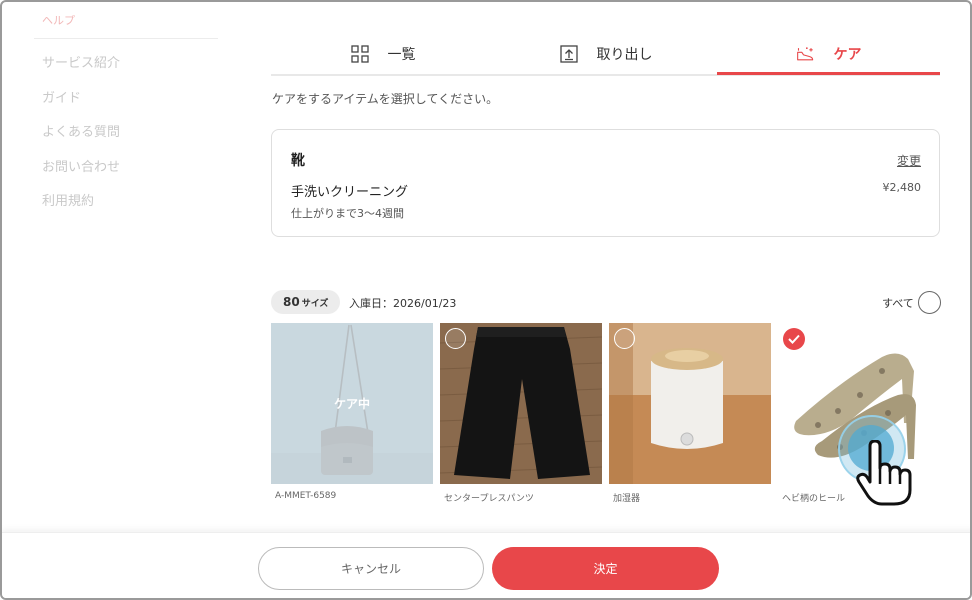  Describe the element at coordinates (126, 20) in the screenshot. I see `sidebar-help-heading: ヘルプ` at that location.